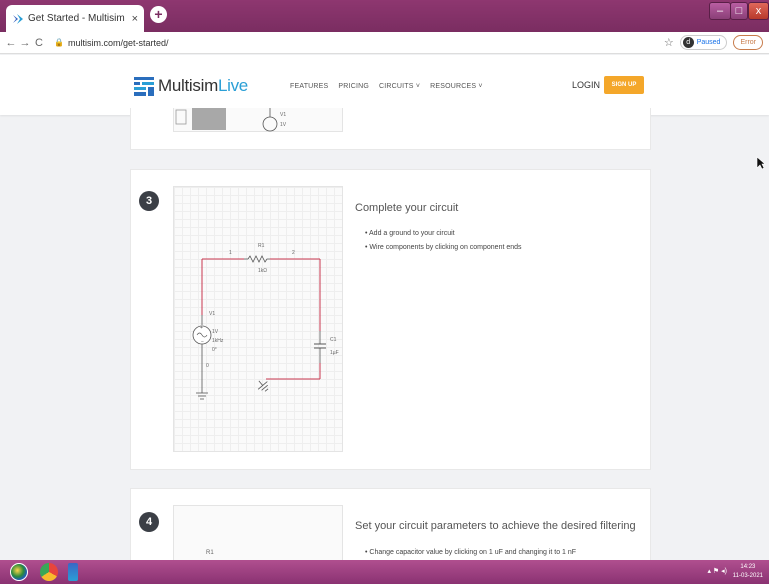 The height and width of the screenshot is (584, 769). I want to click on logo-text-multisim: Multisim, so click(188, 85).